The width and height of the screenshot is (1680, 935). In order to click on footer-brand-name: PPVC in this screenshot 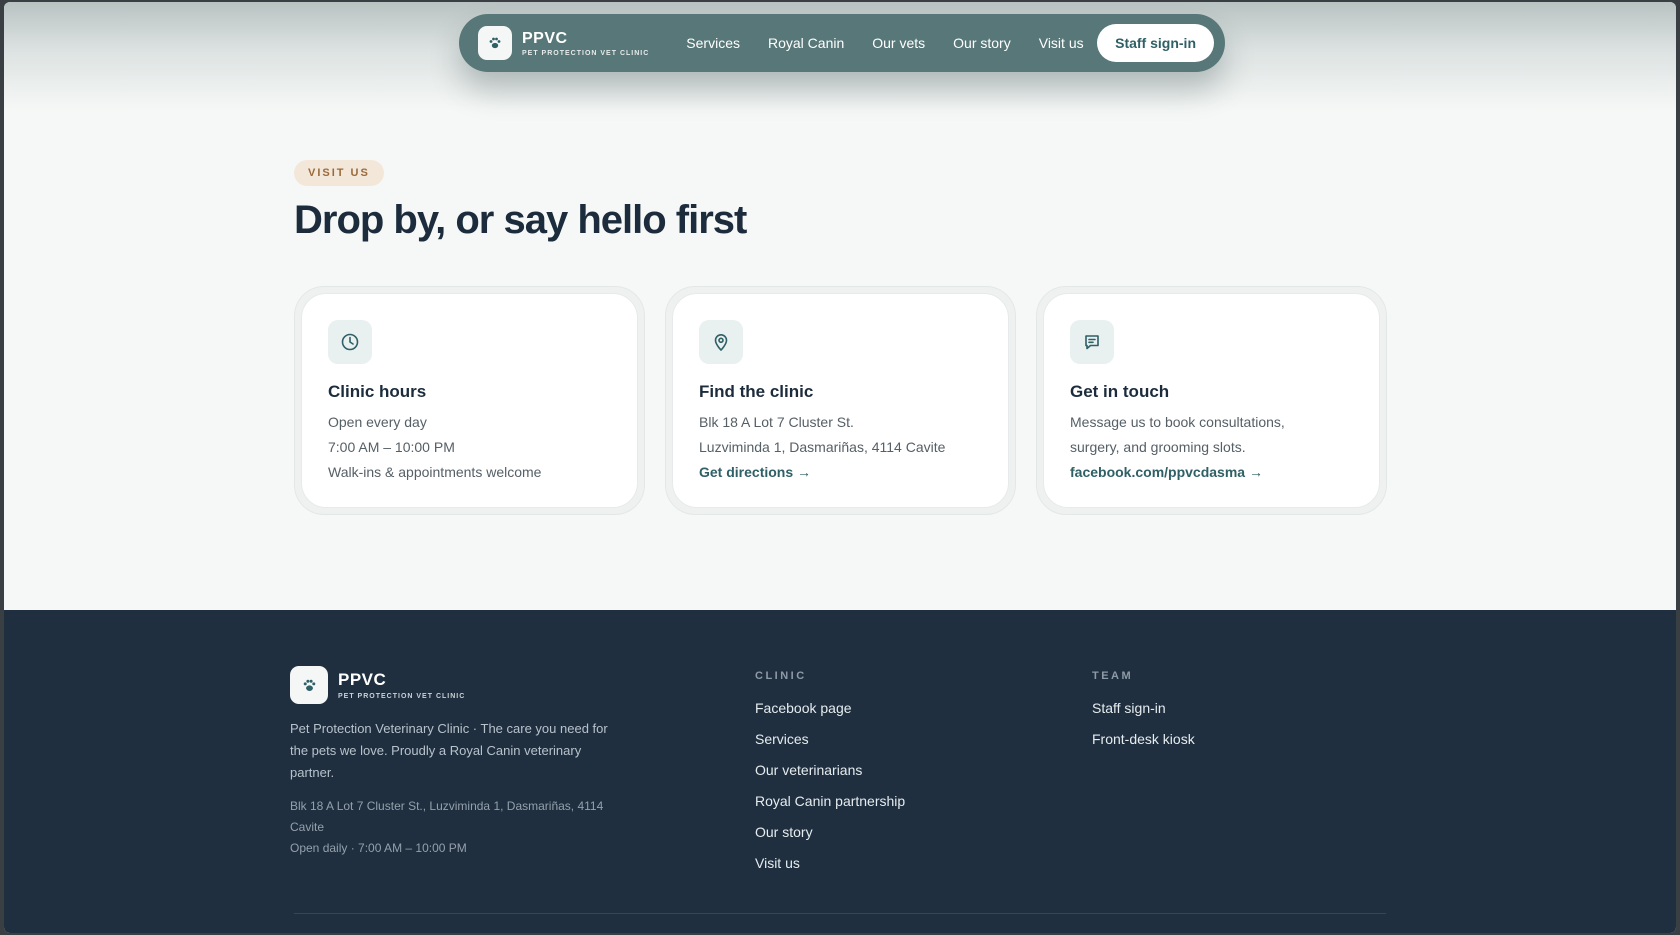, I will do `click(362, 679)`.